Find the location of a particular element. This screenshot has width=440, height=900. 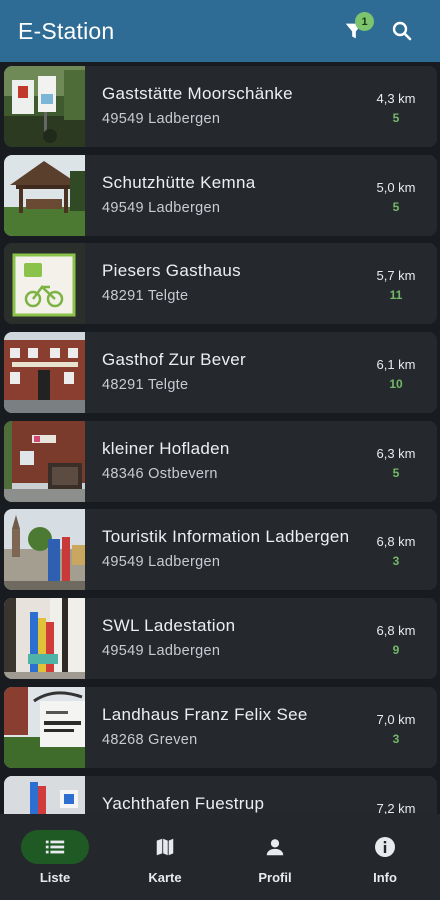

station-count: 11 is located at coordinates (396, 295).